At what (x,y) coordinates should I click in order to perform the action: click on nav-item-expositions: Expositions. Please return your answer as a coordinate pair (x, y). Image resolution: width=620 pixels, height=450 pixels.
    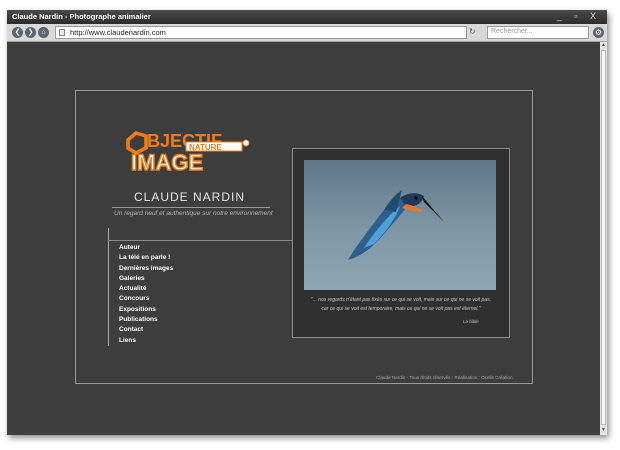
    Looking at the image, I should click on (146, 310).